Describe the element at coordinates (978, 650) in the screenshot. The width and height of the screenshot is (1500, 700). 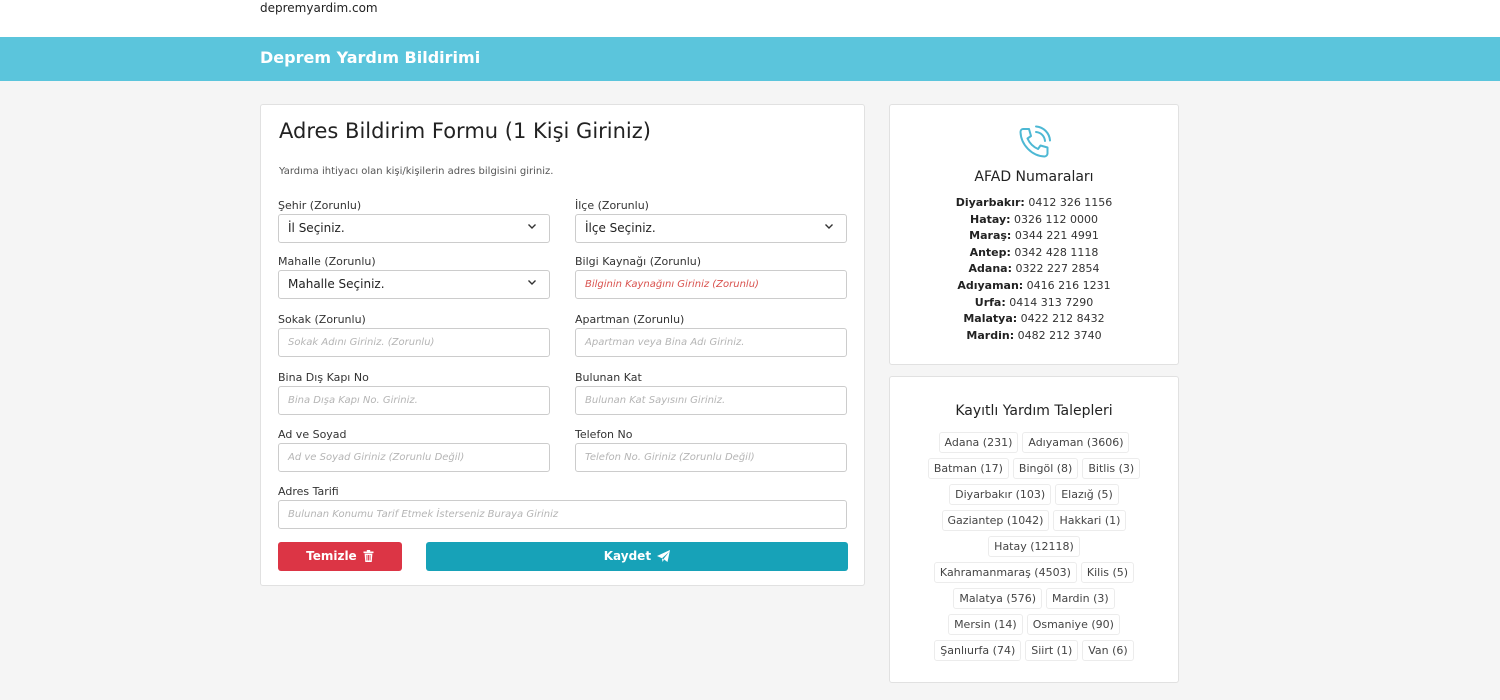
I see `help-request-chip: Şanlıurfa (74)` at that location.